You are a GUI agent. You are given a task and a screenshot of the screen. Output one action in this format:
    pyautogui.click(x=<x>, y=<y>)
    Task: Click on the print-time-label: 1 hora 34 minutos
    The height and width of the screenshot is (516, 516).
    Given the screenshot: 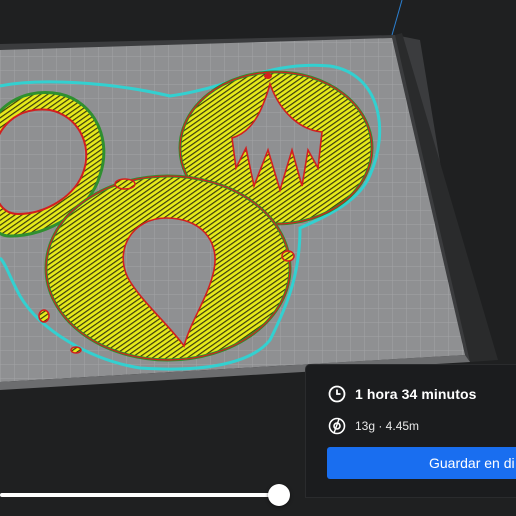 What is the action you would take?
    pyautogui.click(x=416, y=394)
    